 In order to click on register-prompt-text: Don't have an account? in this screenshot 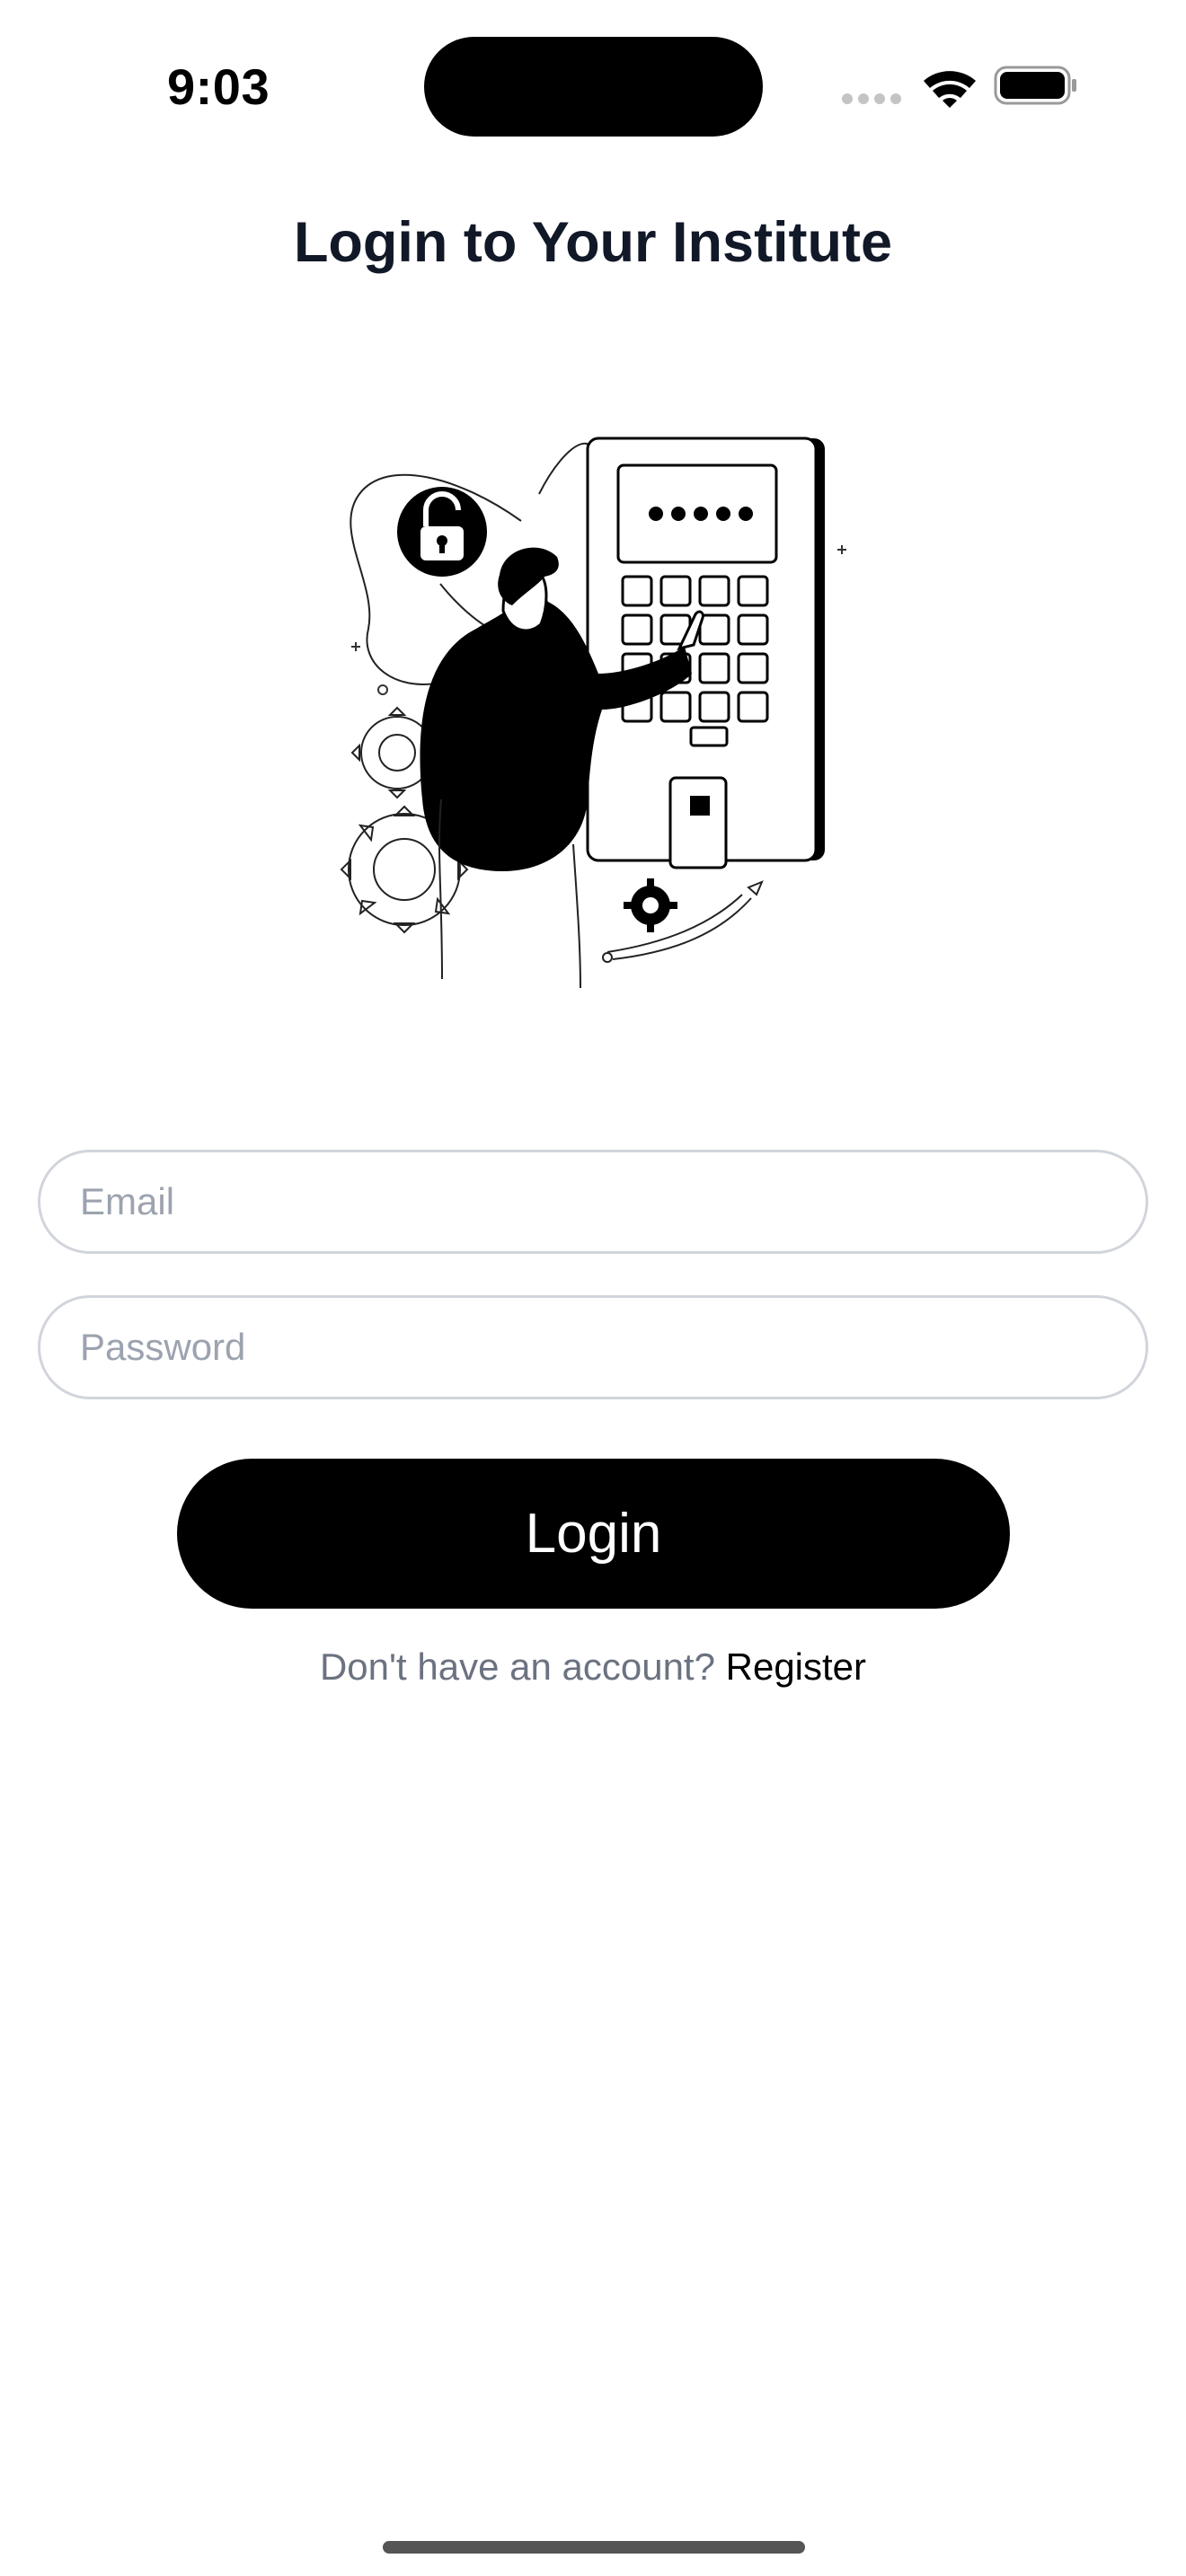, I will do `click(517, 1666)`.